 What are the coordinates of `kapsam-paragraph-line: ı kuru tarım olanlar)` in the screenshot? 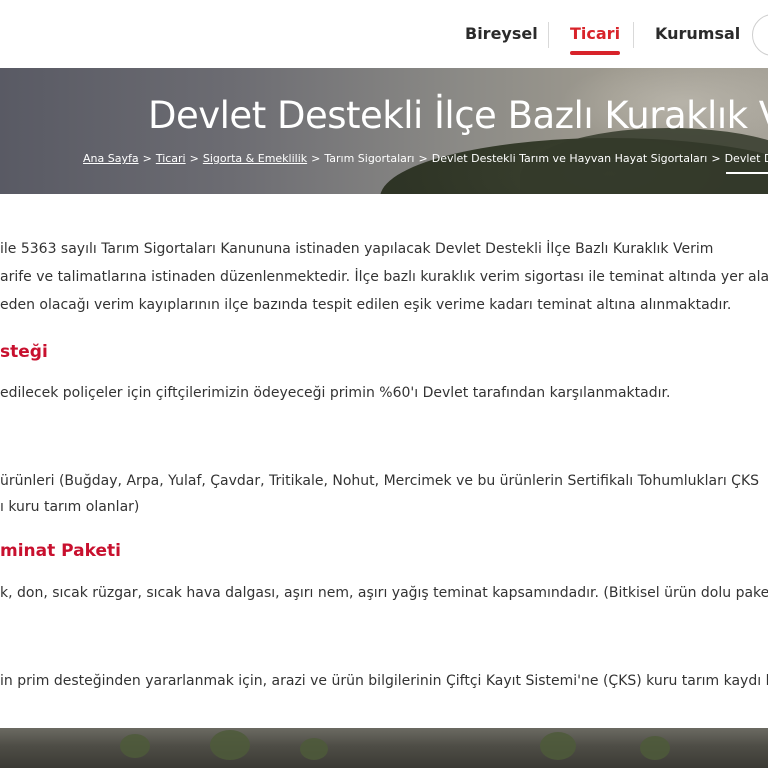 It's located at (70, 507).